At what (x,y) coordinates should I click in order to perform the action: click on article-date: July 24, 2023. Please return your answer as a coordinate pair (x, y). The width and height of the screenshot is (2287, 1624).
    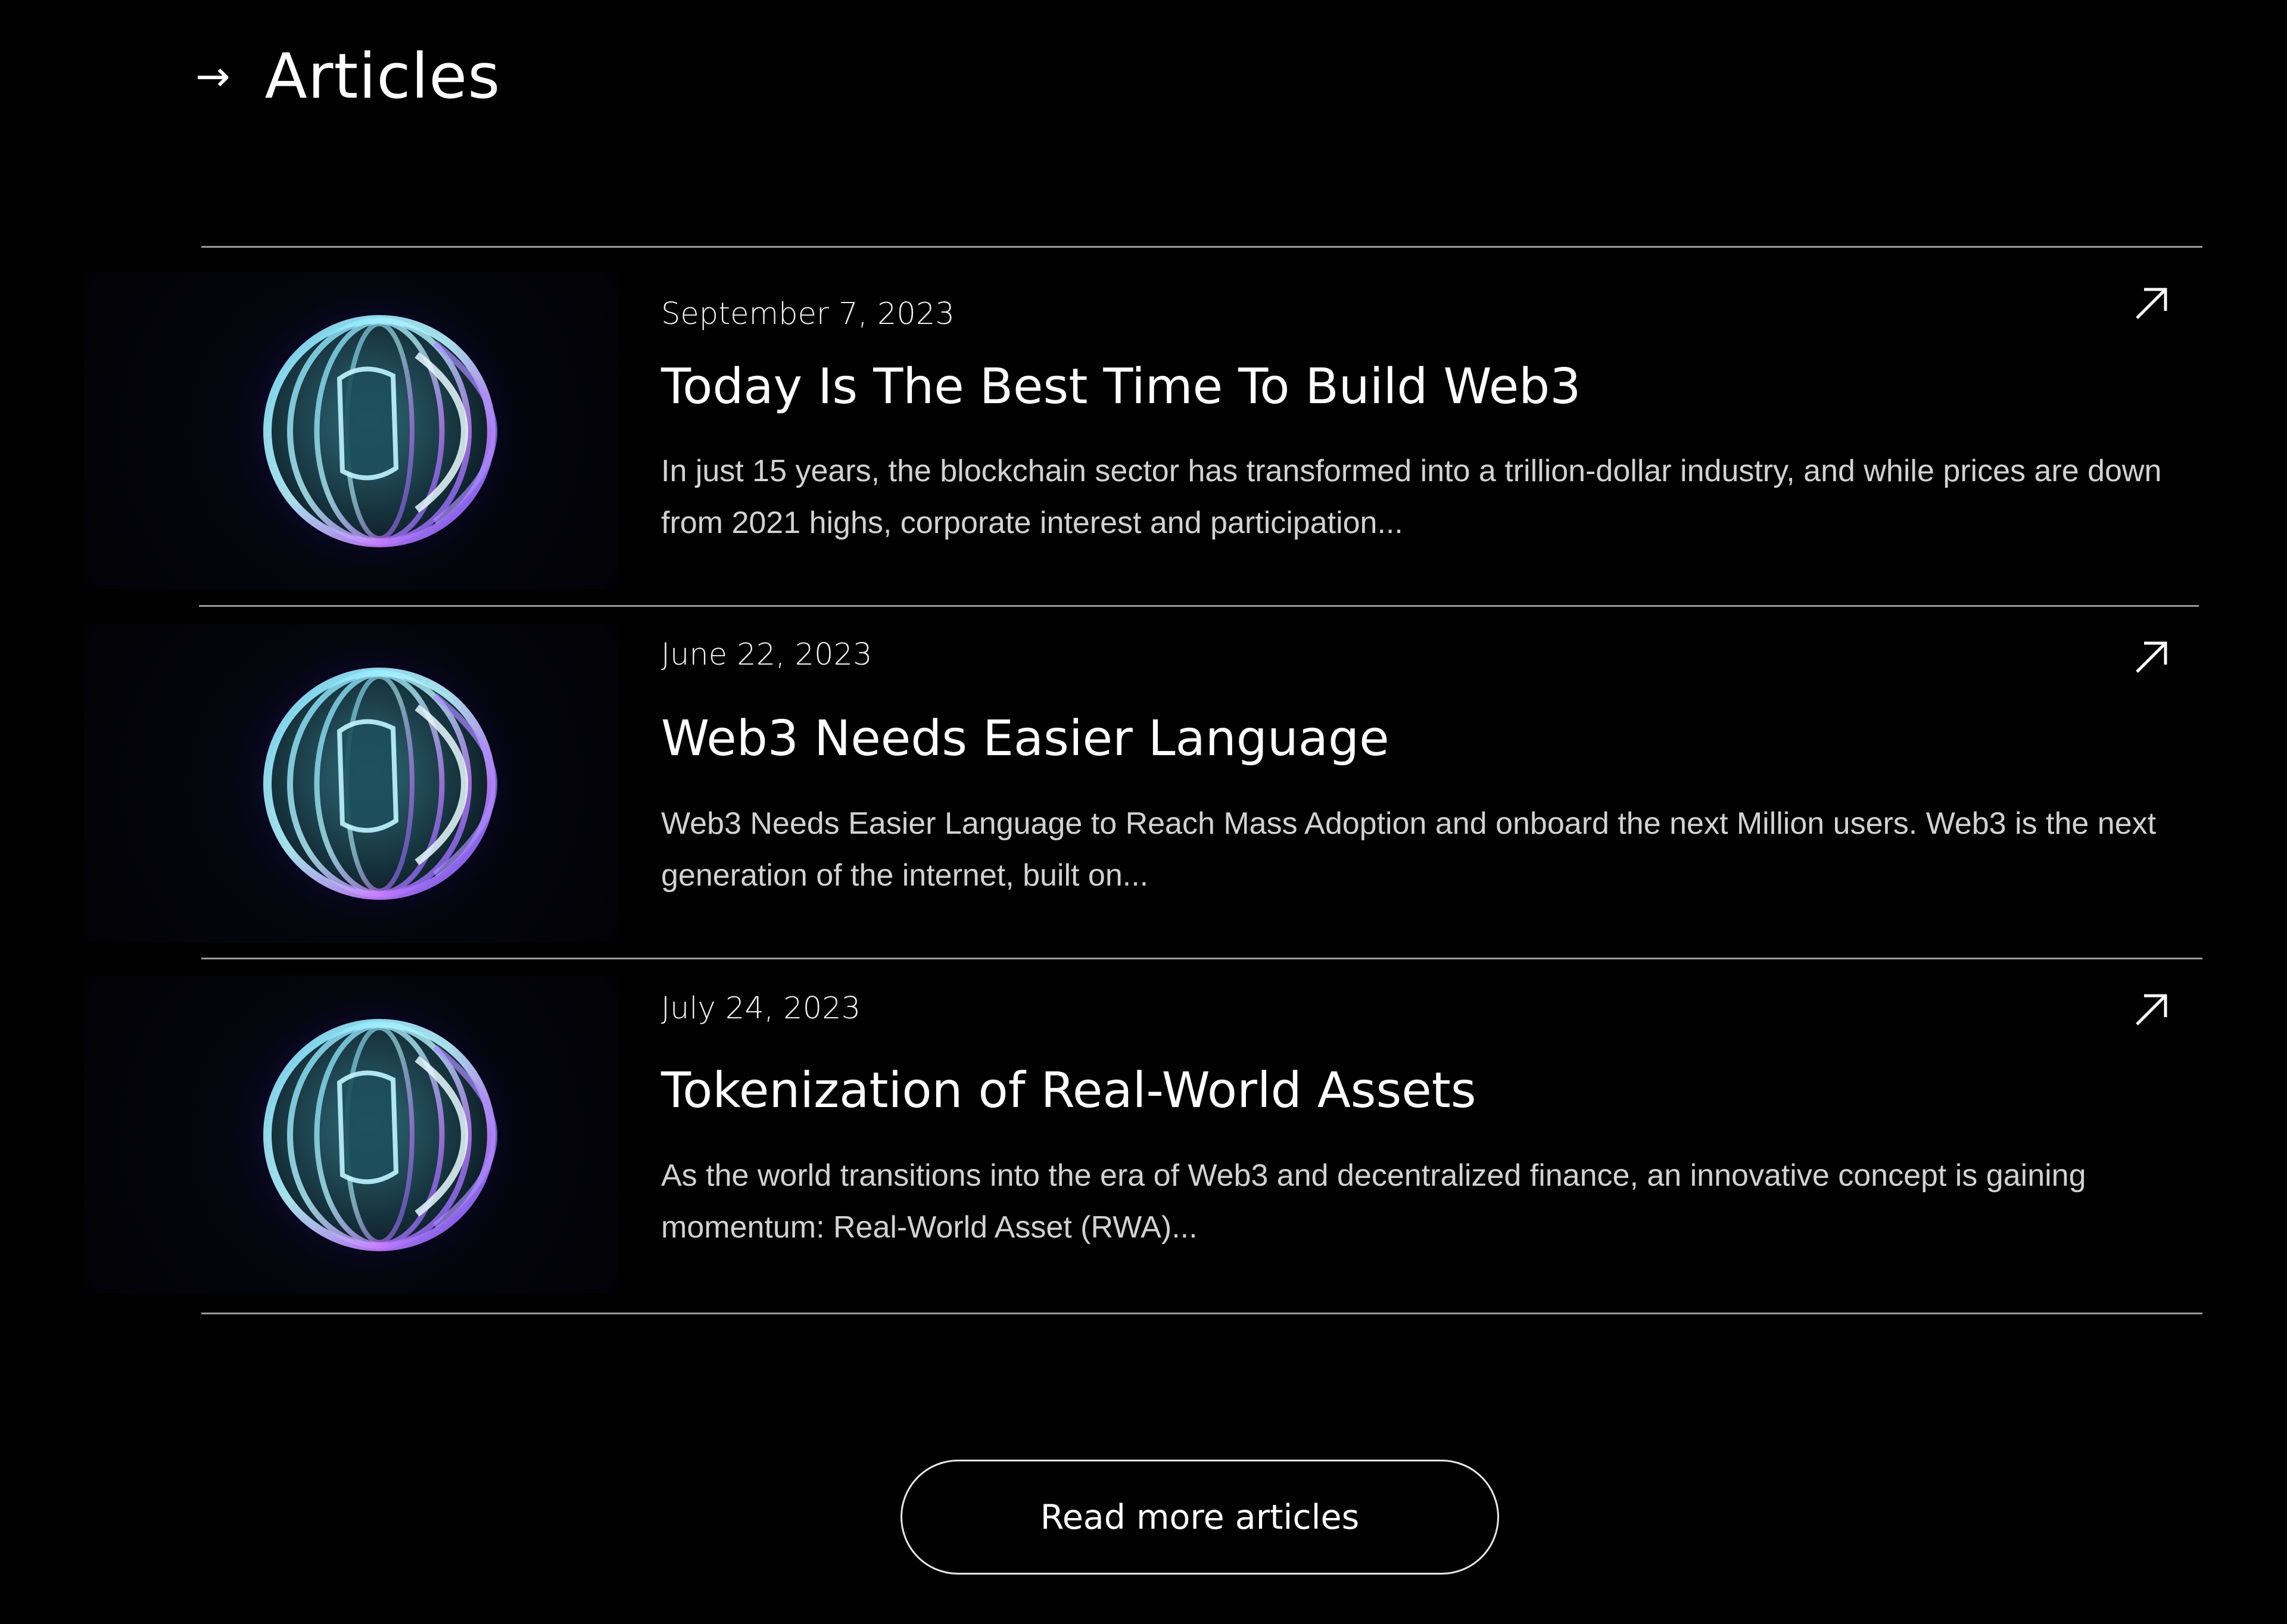
    Looking at the image, I should click on (761, 1008).